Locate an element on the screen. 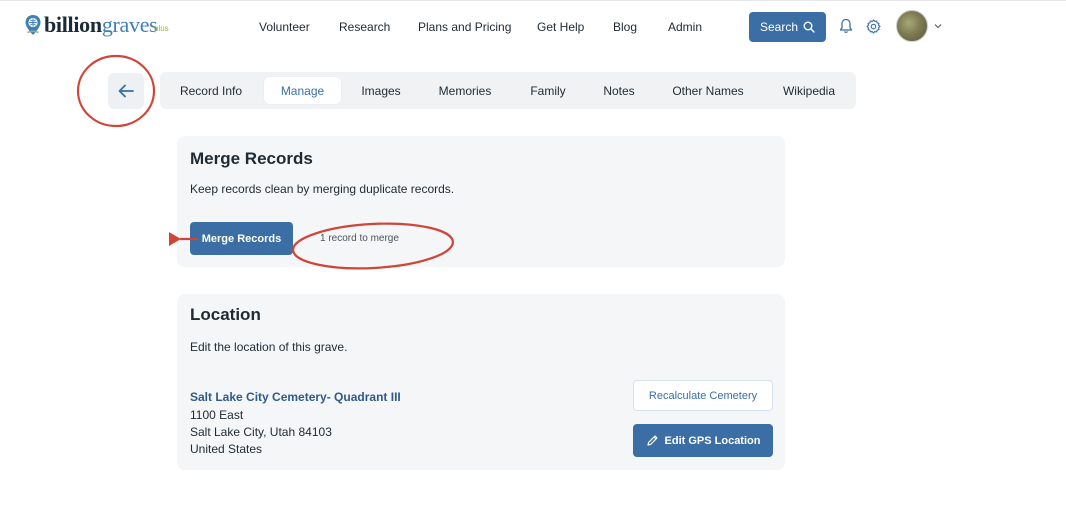 This screenshot has height=531, width=1066. arrow-left-icon is located at coordinates (126, 91).